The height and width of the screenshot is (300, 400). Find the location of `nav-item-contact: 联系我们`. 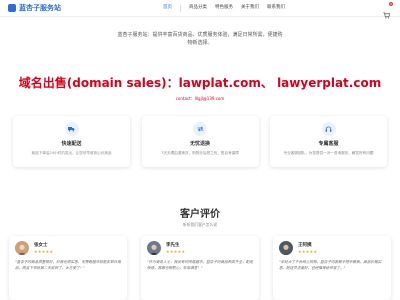

nav-item-contact: 联系我们 is located at coordinates (276, 8).